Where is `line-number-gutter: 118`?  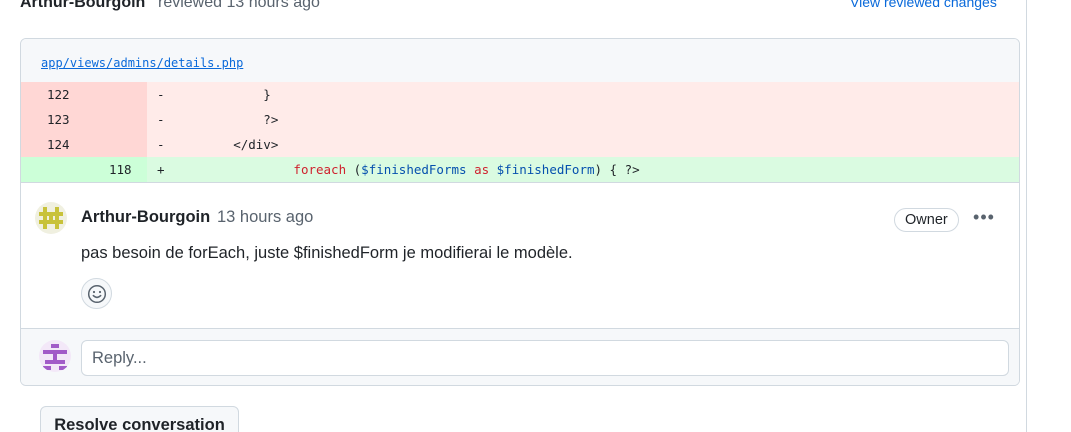 line-number-gutter: 118 is located at coordinates (84, 169).